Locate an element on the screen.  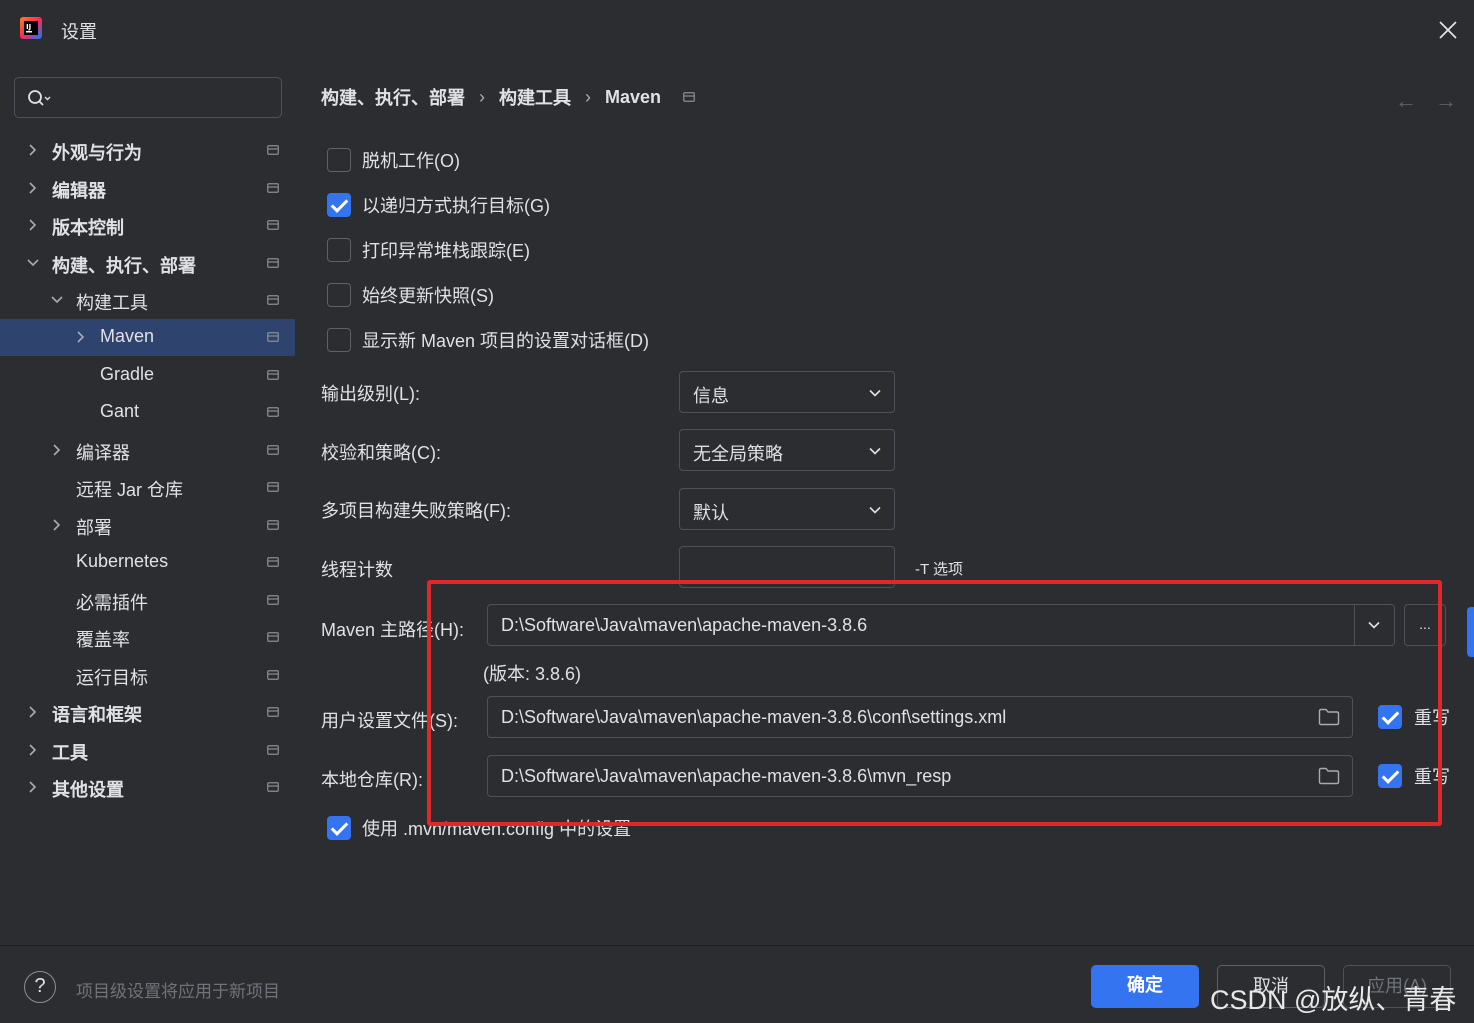
update-snapshots-option: 始终更新快照(S) is located at coordinates (410, 295).